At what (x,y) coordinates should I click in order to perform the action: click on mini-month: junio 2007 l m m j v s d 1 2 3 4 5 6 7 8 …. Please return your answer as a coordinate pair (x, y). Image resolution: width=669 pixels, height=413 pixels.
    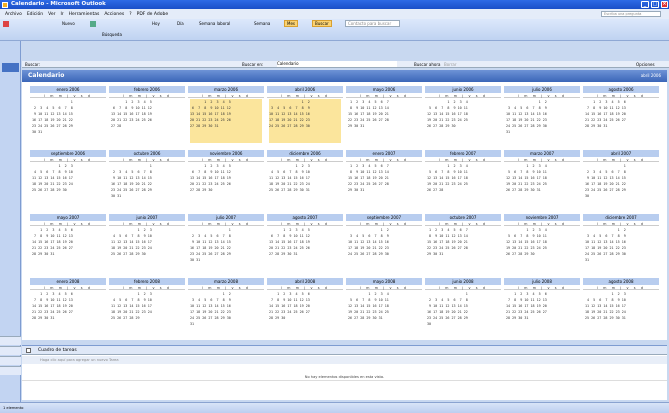
    Looking at the image, I should click on (147, 243).